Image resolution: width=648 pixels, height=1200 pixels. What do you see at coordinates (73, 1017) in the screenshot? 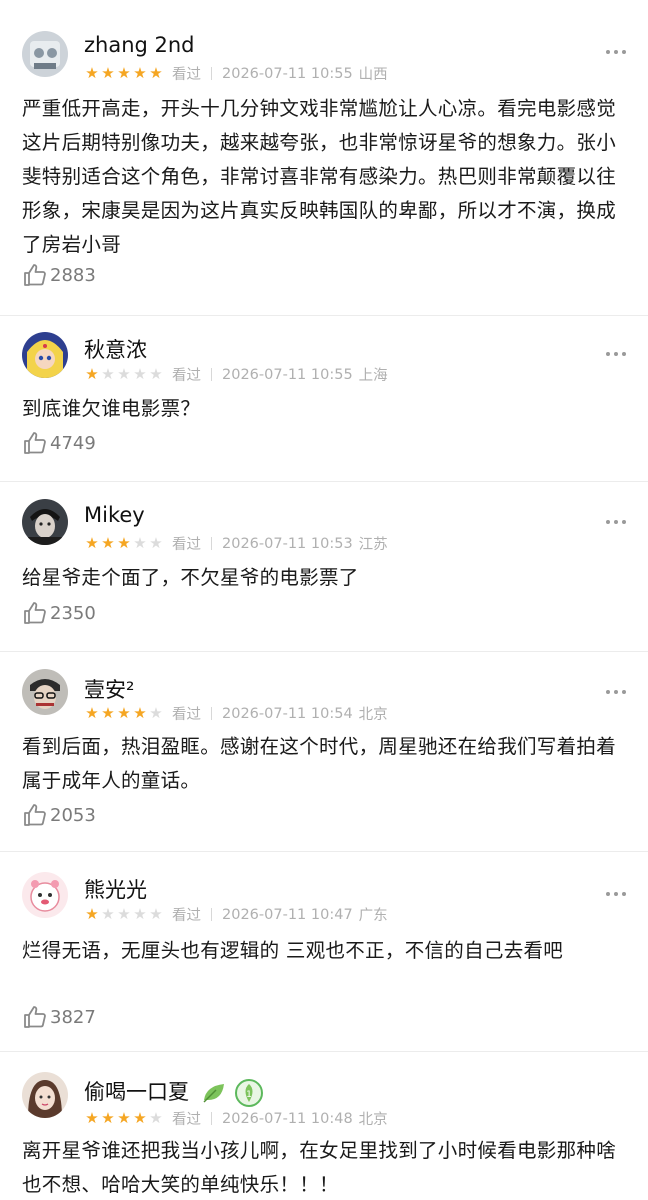
I see `like-count: 3827` at bounding box center [73, 1017].